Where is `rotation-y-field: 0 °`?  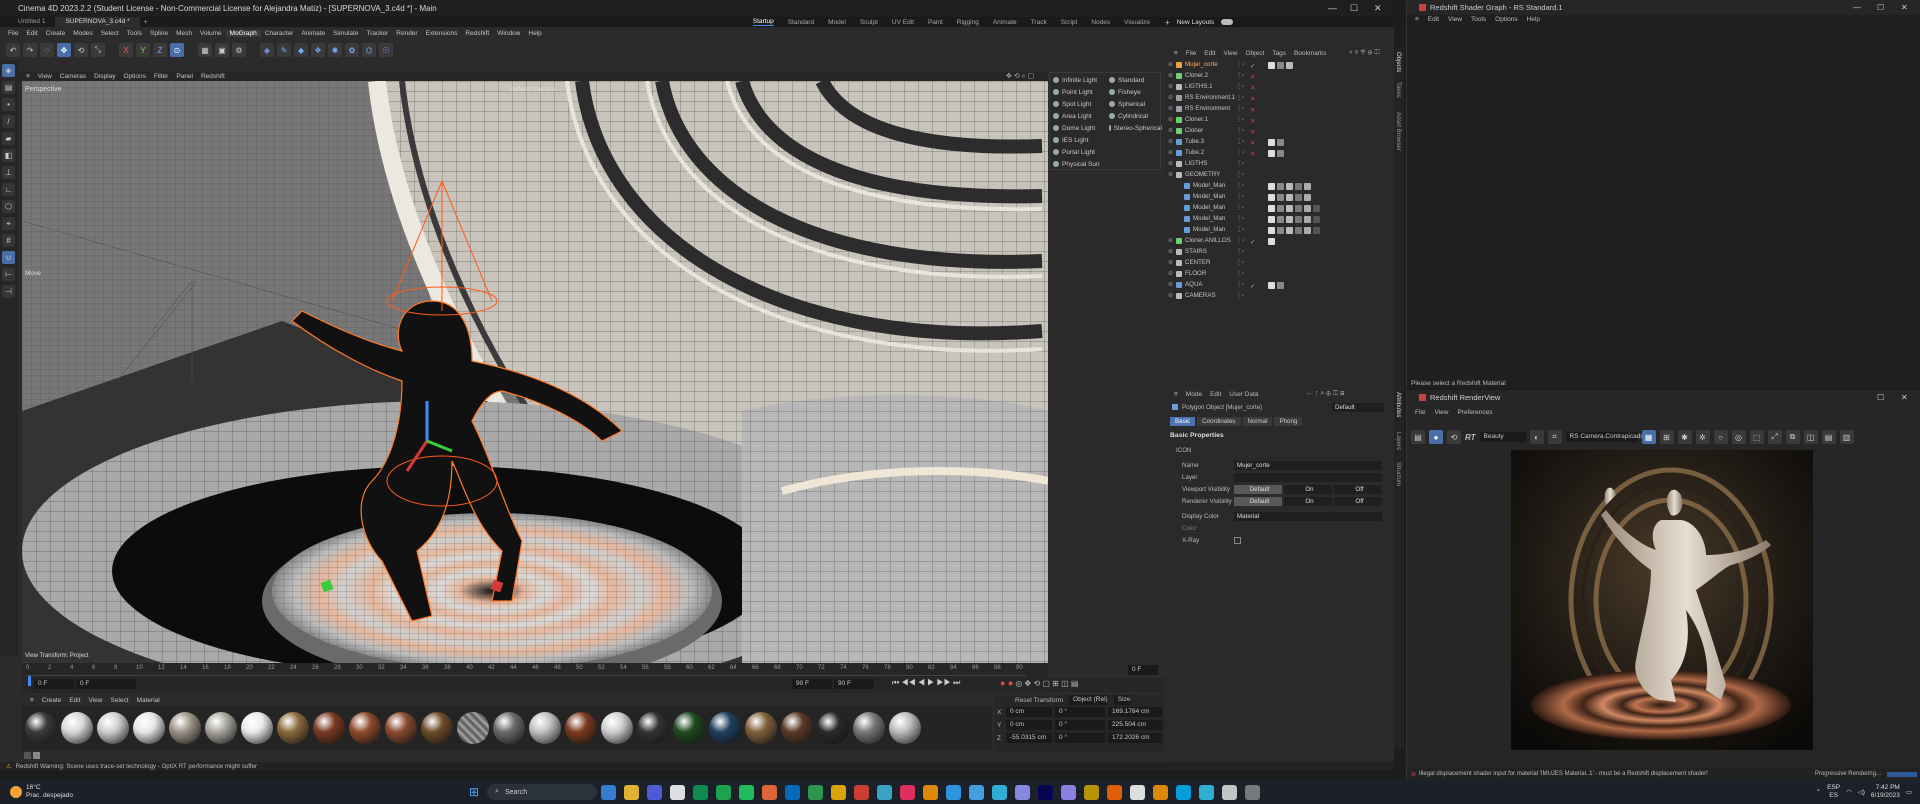
rotation-y-field: 0 ° is located at coordinates (1080, 725).